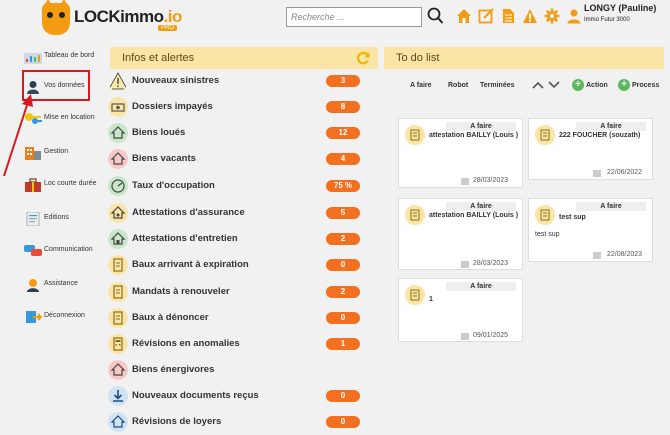  What do you see at coordinates (168, 28) in the screenshot?
I see `pro-badge: PRO` at bounding box center [168, 28].